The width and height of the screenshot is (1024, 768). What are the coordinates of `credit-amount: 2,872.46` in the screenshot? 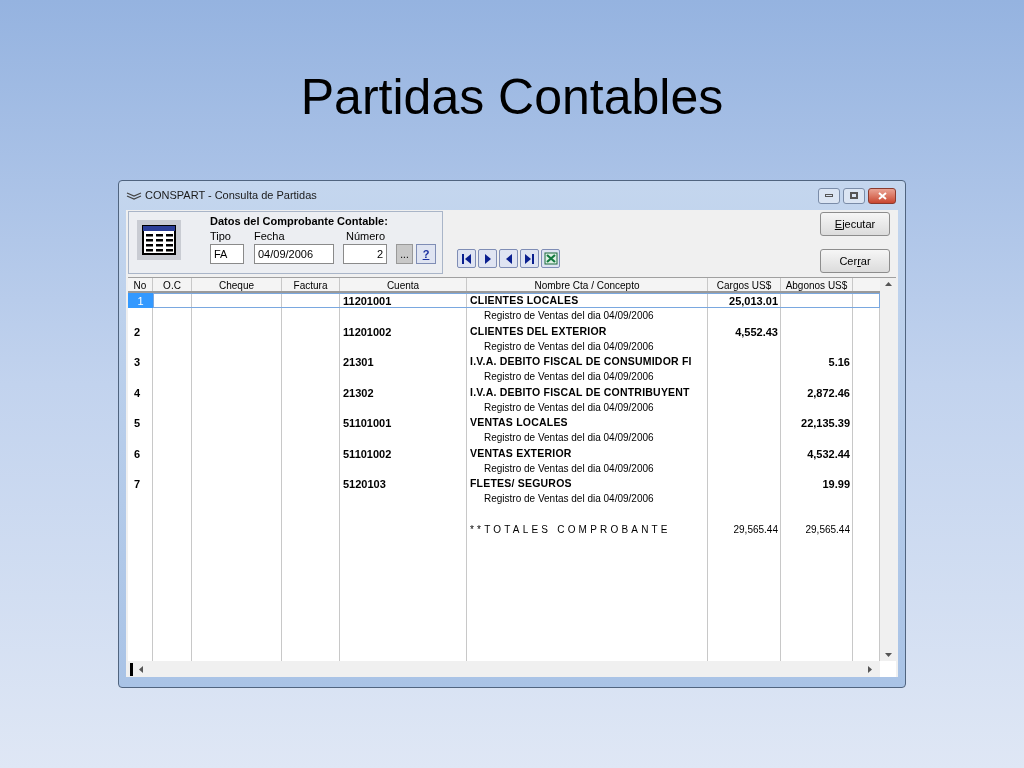 It's located at (828, 392).